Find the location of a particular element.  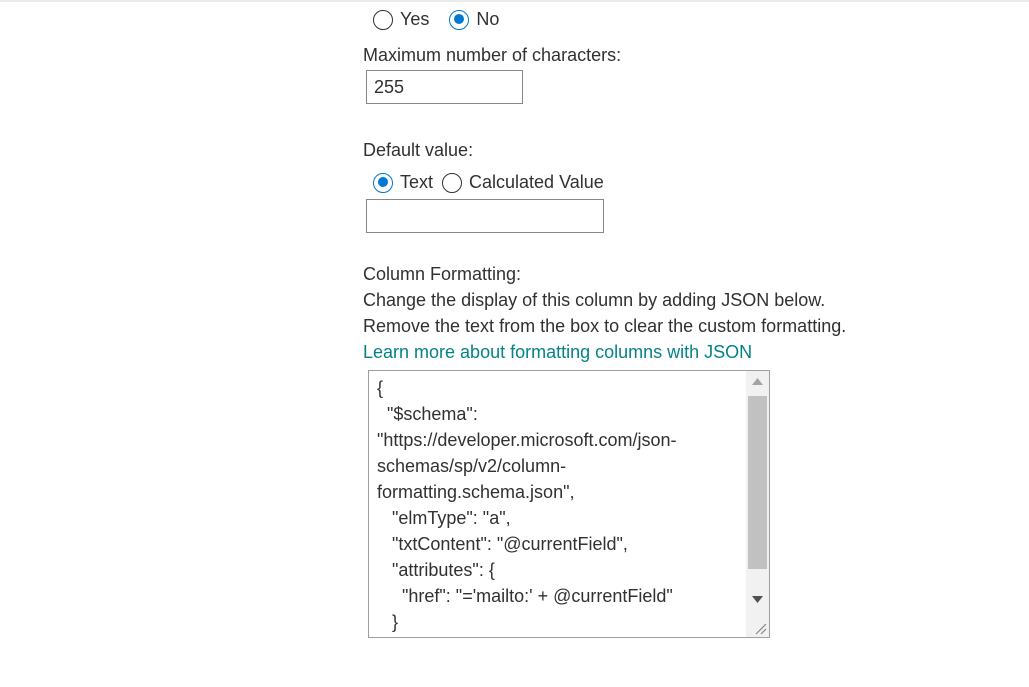

no-radio is located at coordinates (459, 19).